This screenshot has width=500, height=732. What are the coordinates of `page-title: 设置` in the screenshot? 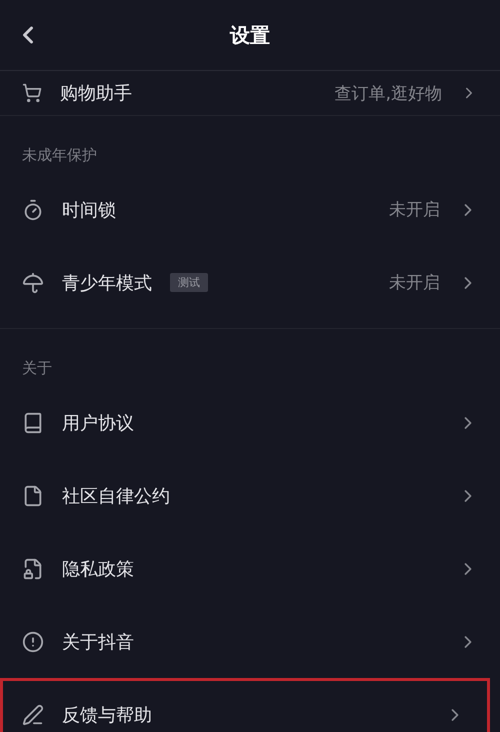 It's located at (250, 35).